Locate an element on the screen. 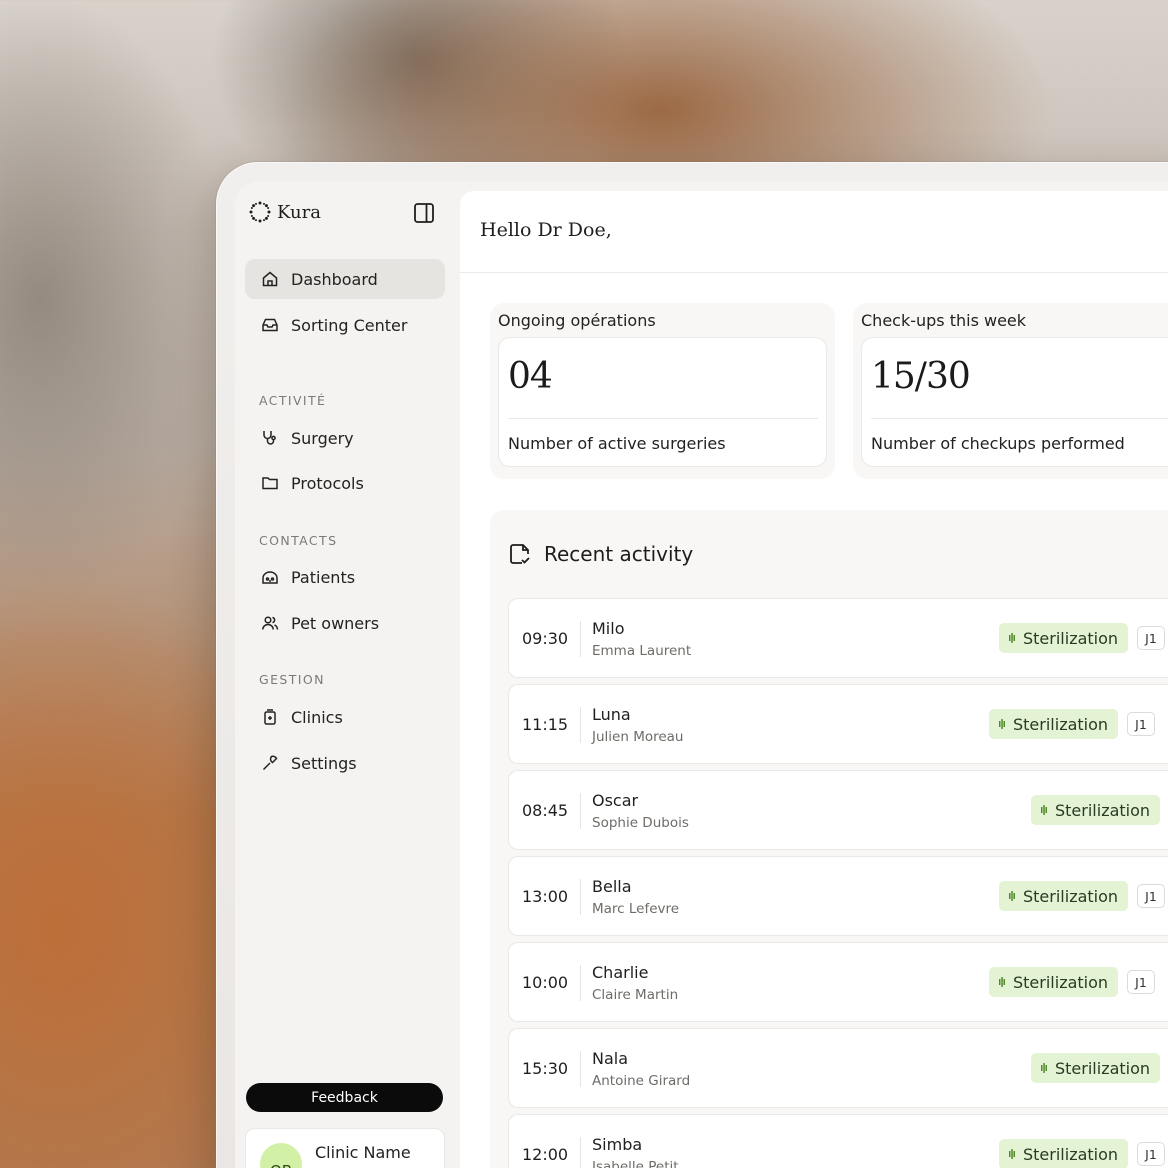 Image resolution: width=1168 pixels, height=1168 pixels. stat-value: 15/30 is located at coordinates (921, 376).